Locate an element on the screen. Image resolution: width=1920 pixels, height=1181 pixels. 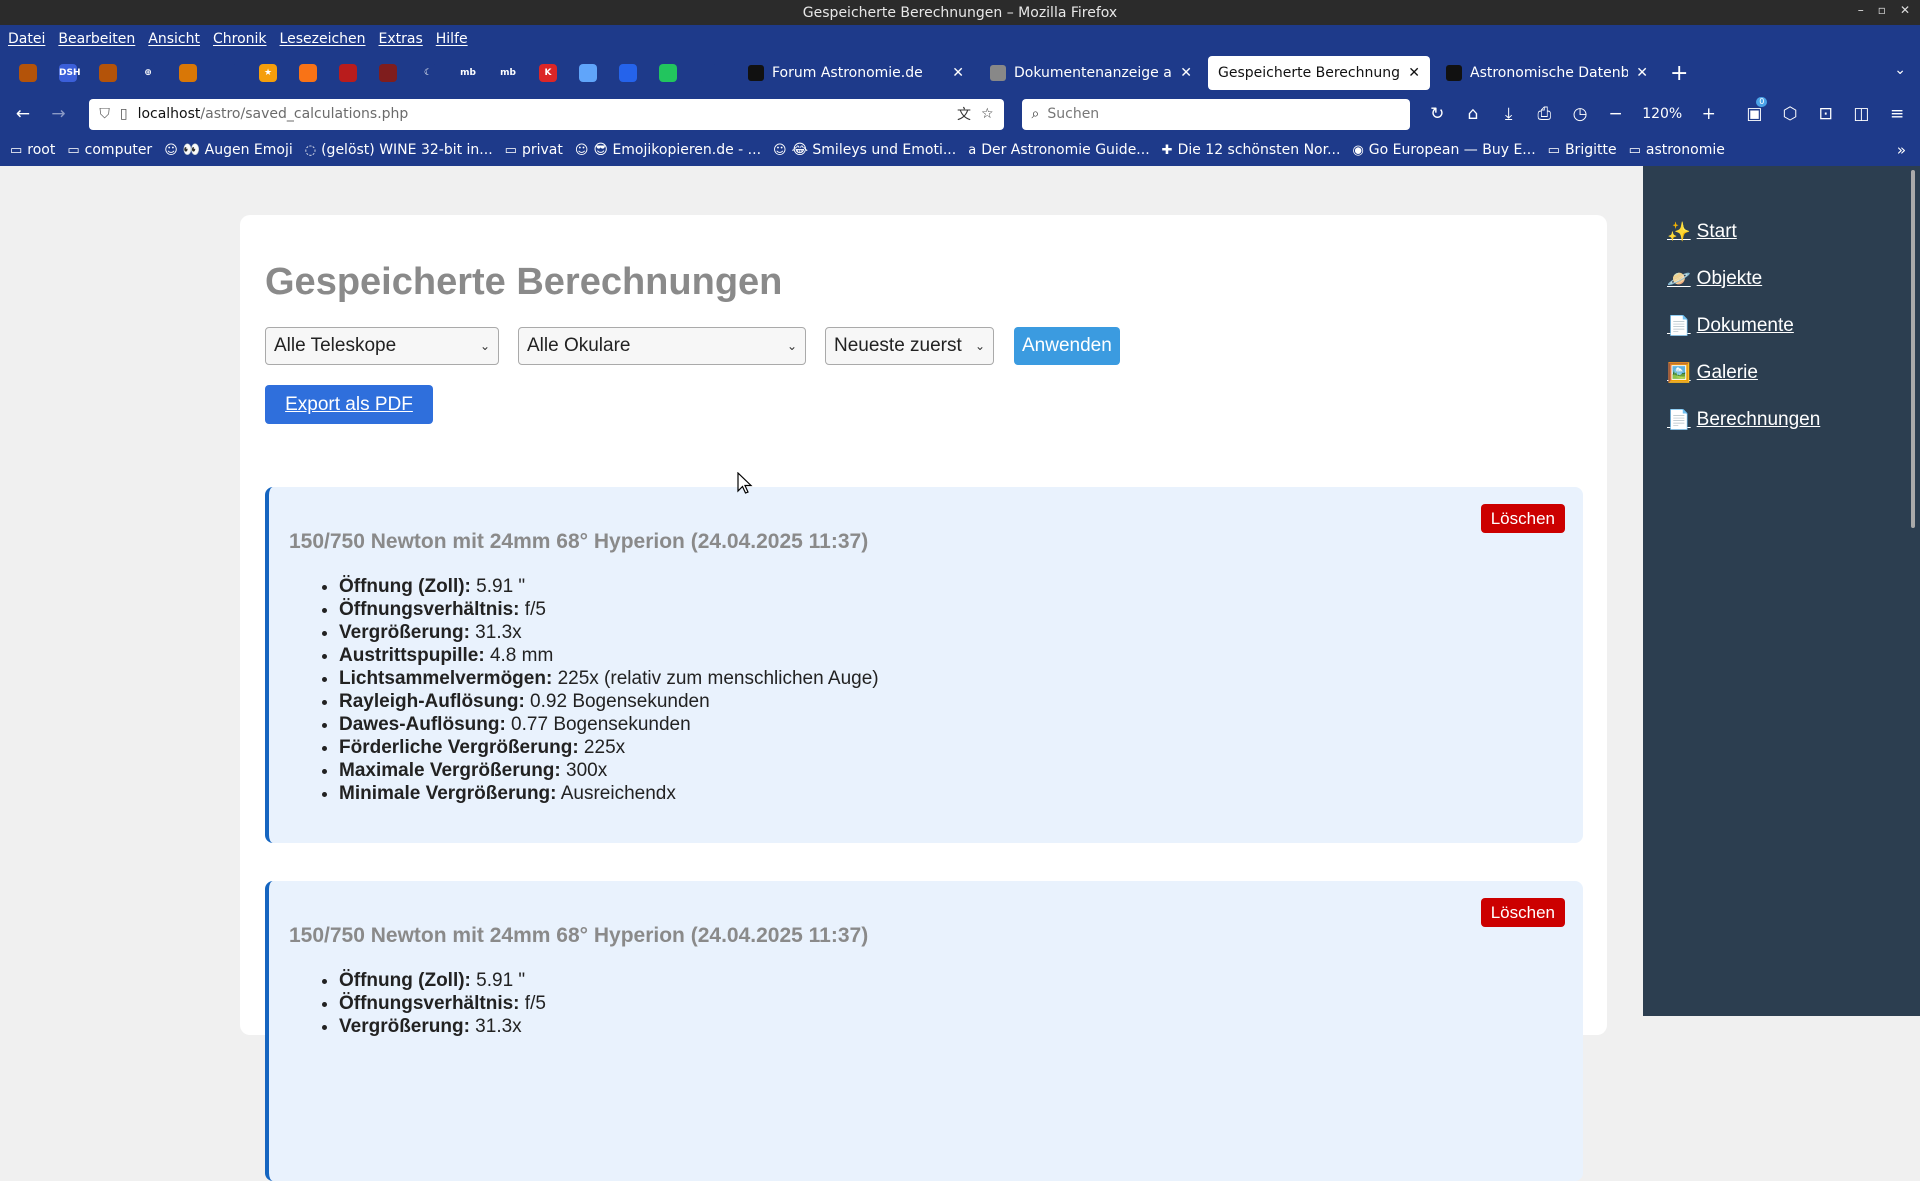
detail-item: Öffnungsverhältnis: f/5 is located at coordinates (609, 609).